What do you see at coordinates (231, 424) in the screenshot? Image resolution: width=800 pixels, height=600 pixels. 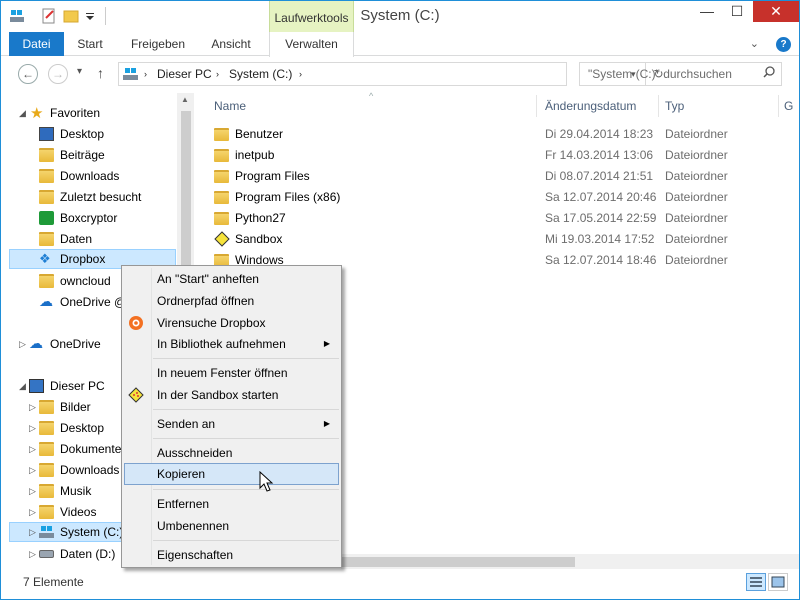 I see `menu-item-send-to: Senden an ▶` at bounding box center [231, 424].